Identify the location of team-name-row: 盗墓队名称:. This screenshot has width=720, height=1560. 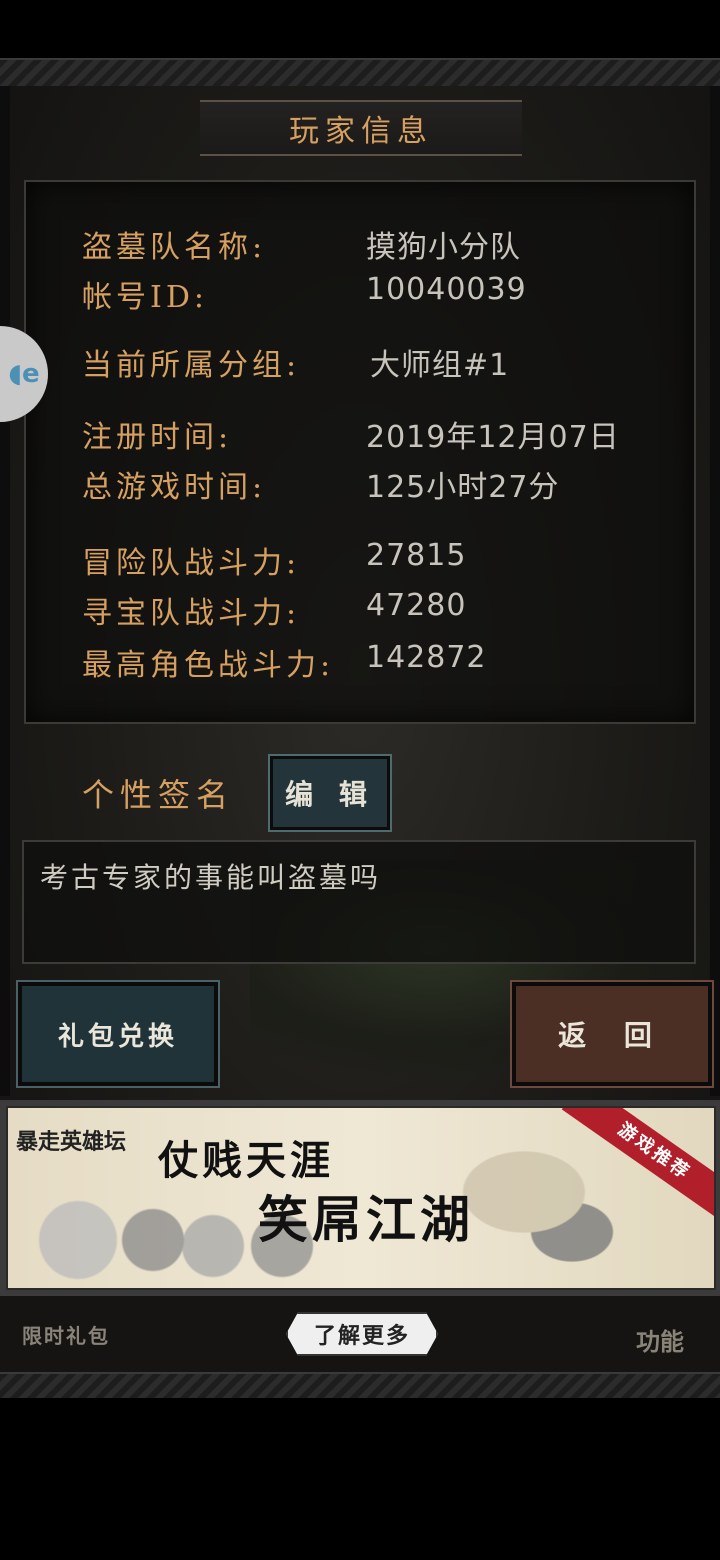
(174, 244).